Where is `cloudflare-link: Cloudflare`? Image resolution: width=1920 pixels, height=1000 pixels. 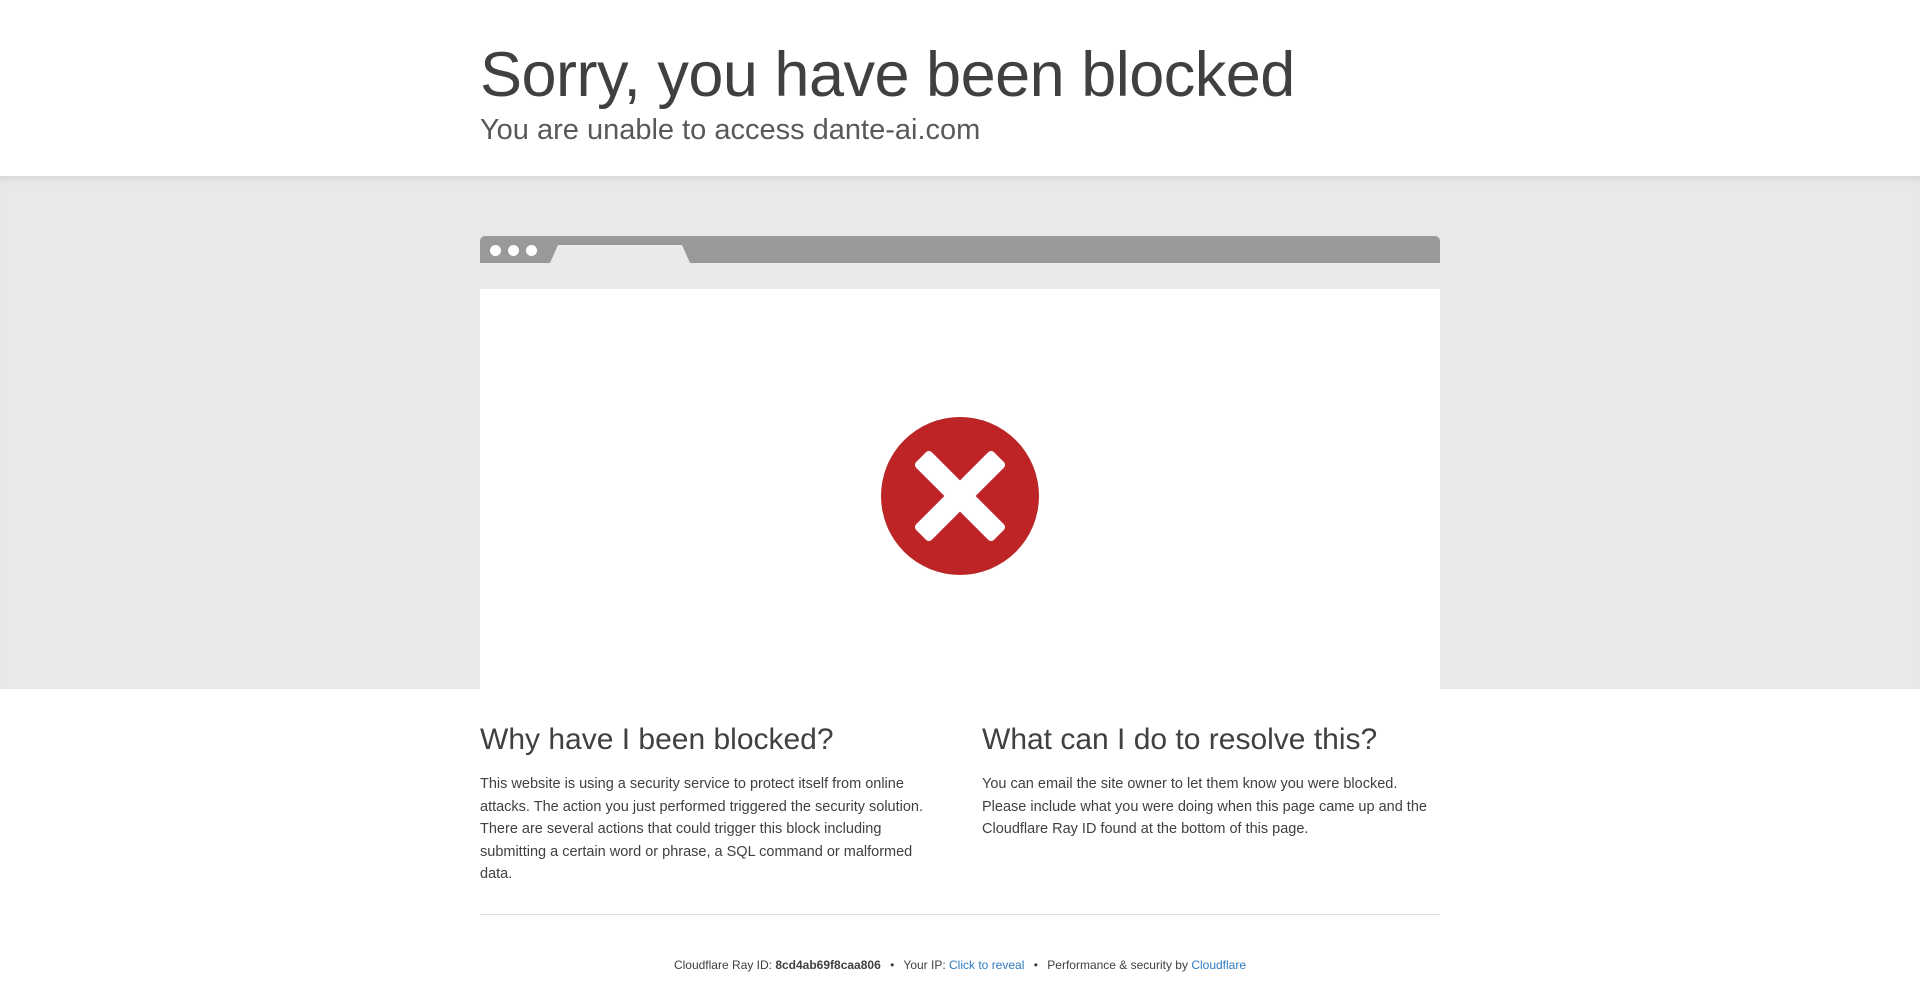
cloudflare-link: Cloudflare is located at coordinates (1218, 965).